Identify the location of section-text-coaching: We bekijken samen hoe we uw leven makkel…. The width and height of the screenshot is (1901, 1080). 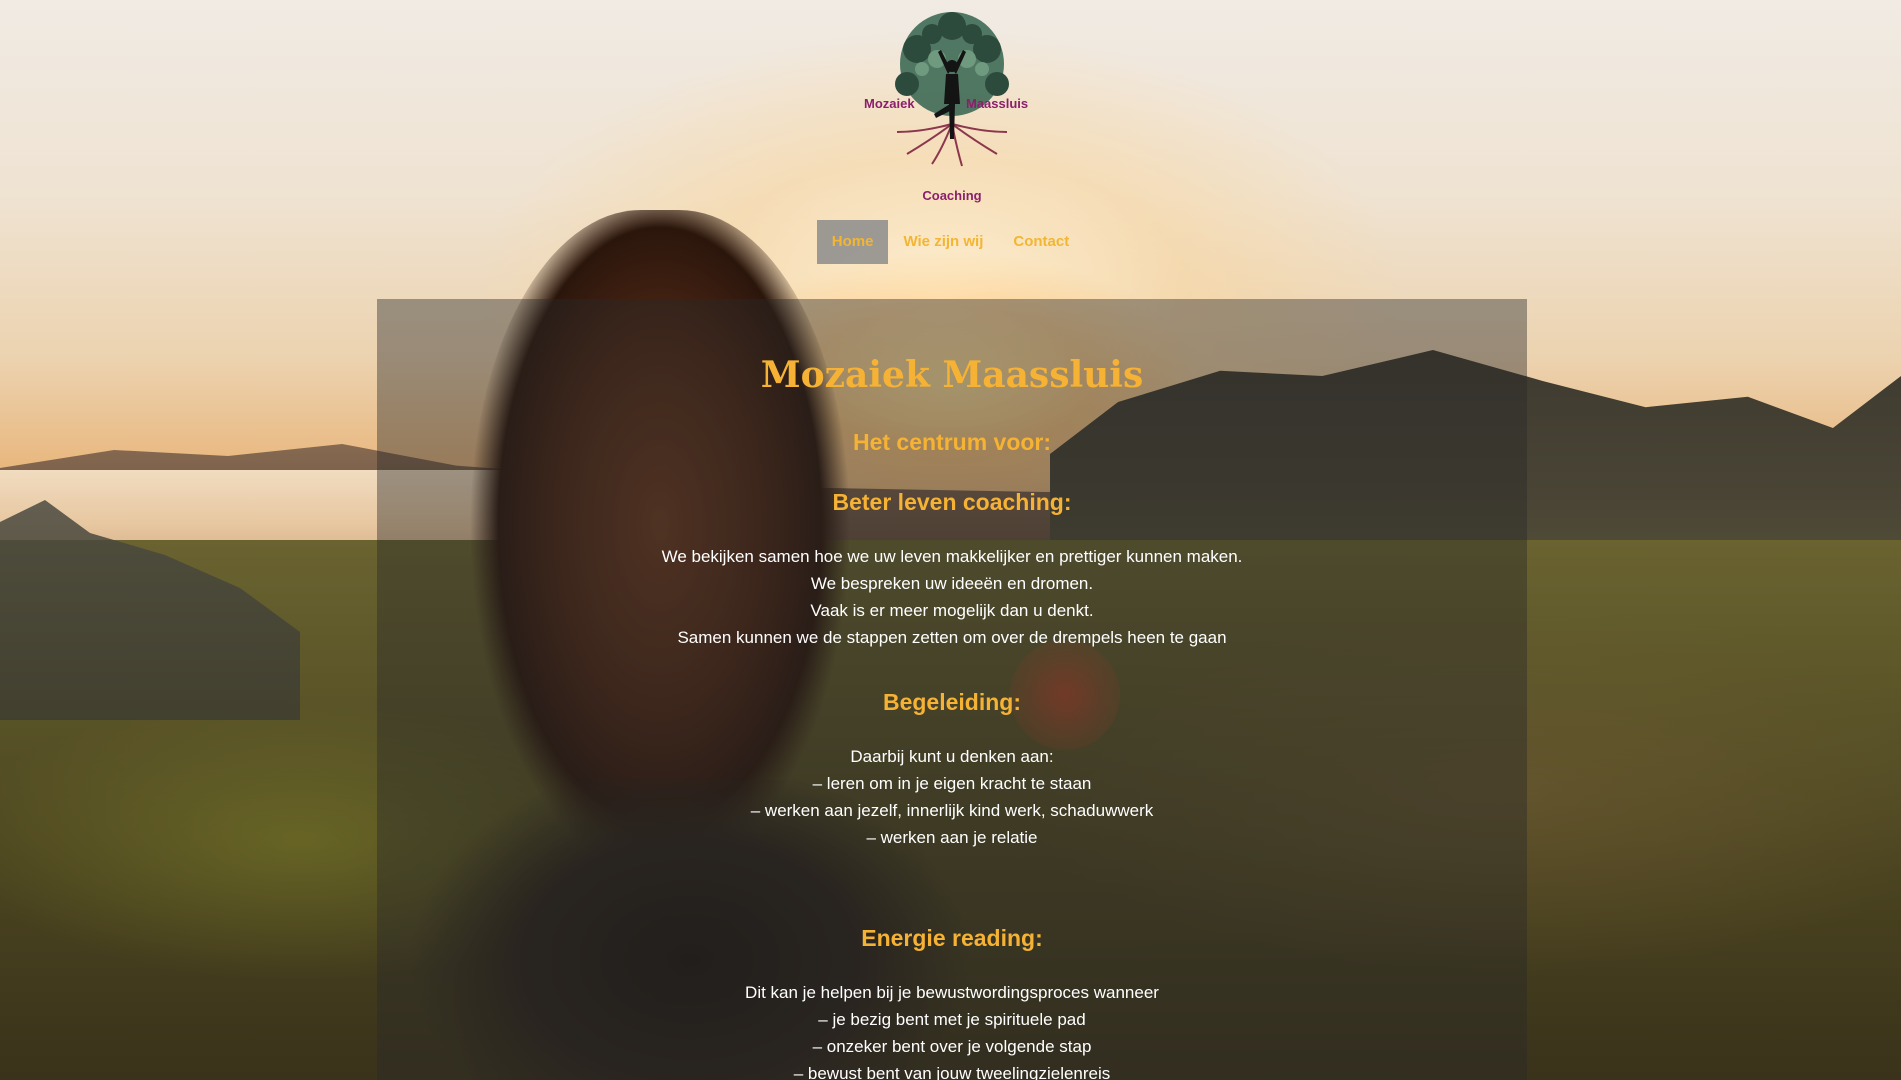
(952, 597).